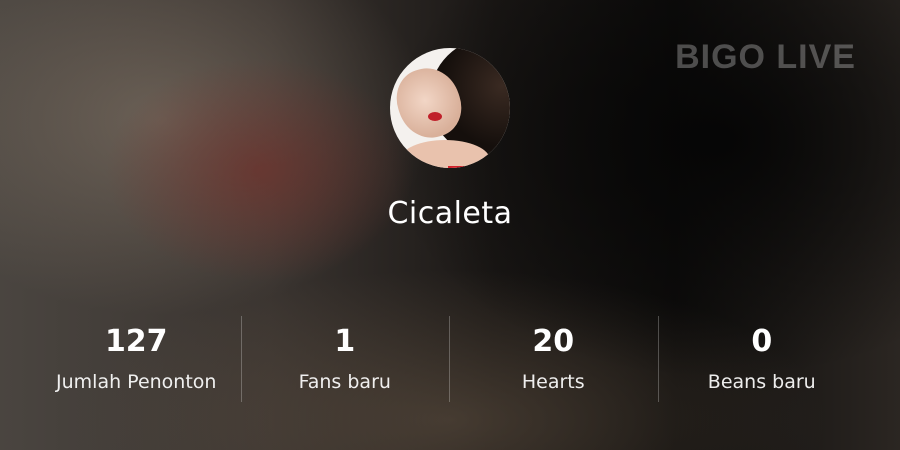 Image resolution: width=900 pixels, height=450 pixels. Describe the element at coordinates (345, 341) in the screenshot. I see `stat-new-fans-value: 1` at that location.